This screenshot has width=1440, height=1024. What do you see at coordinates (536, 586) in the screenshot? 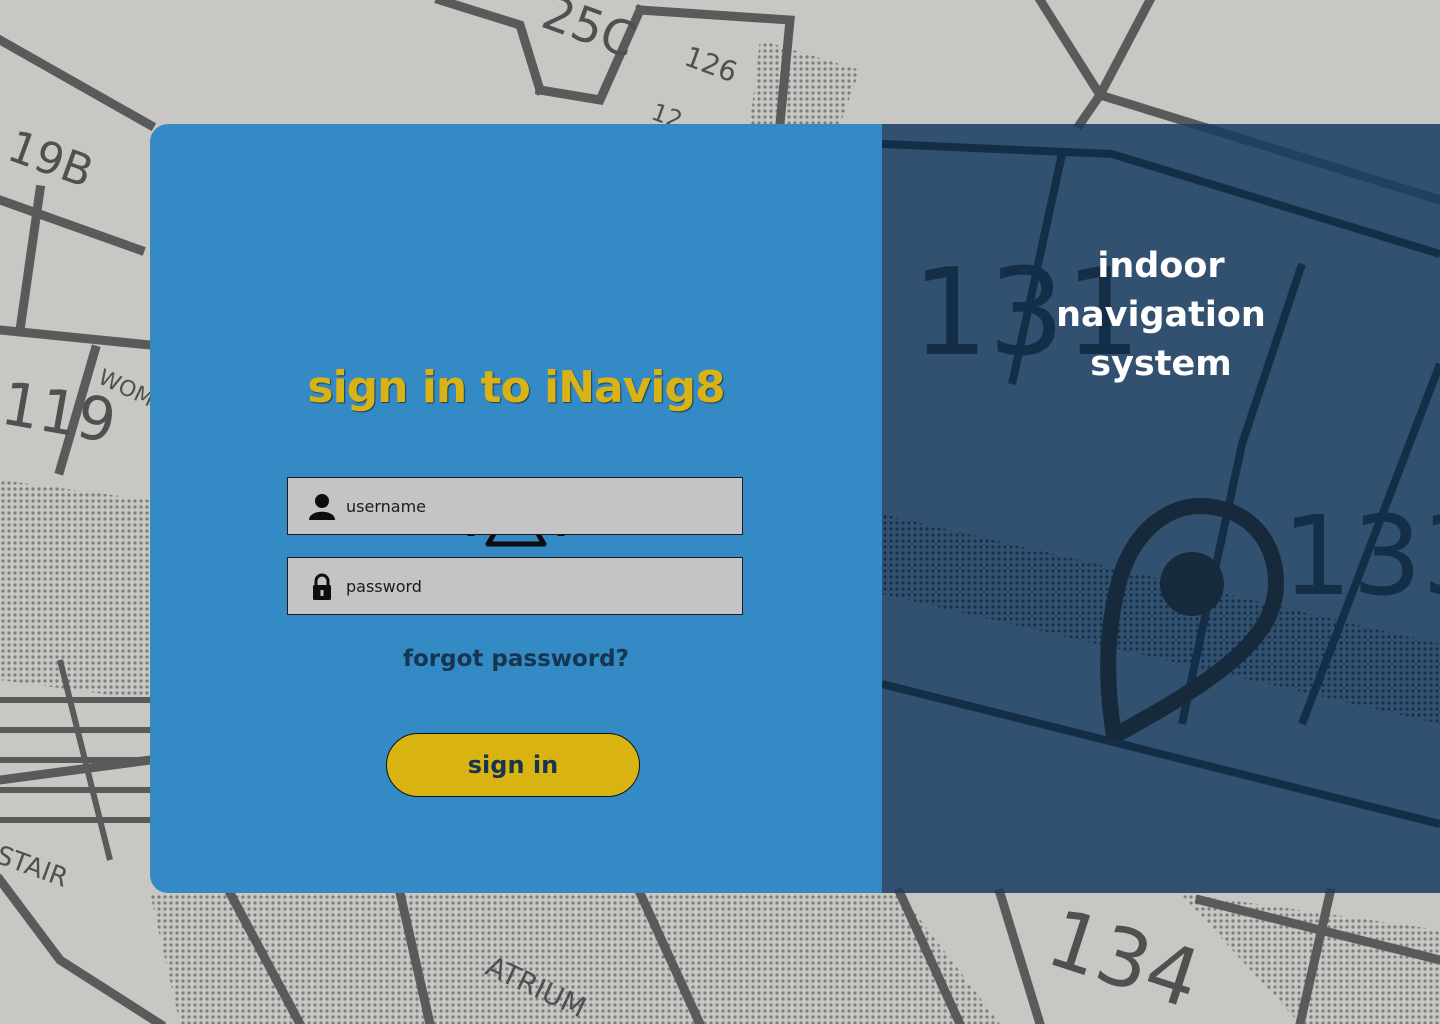
I see `password-input` at bounding box center [536, 586].